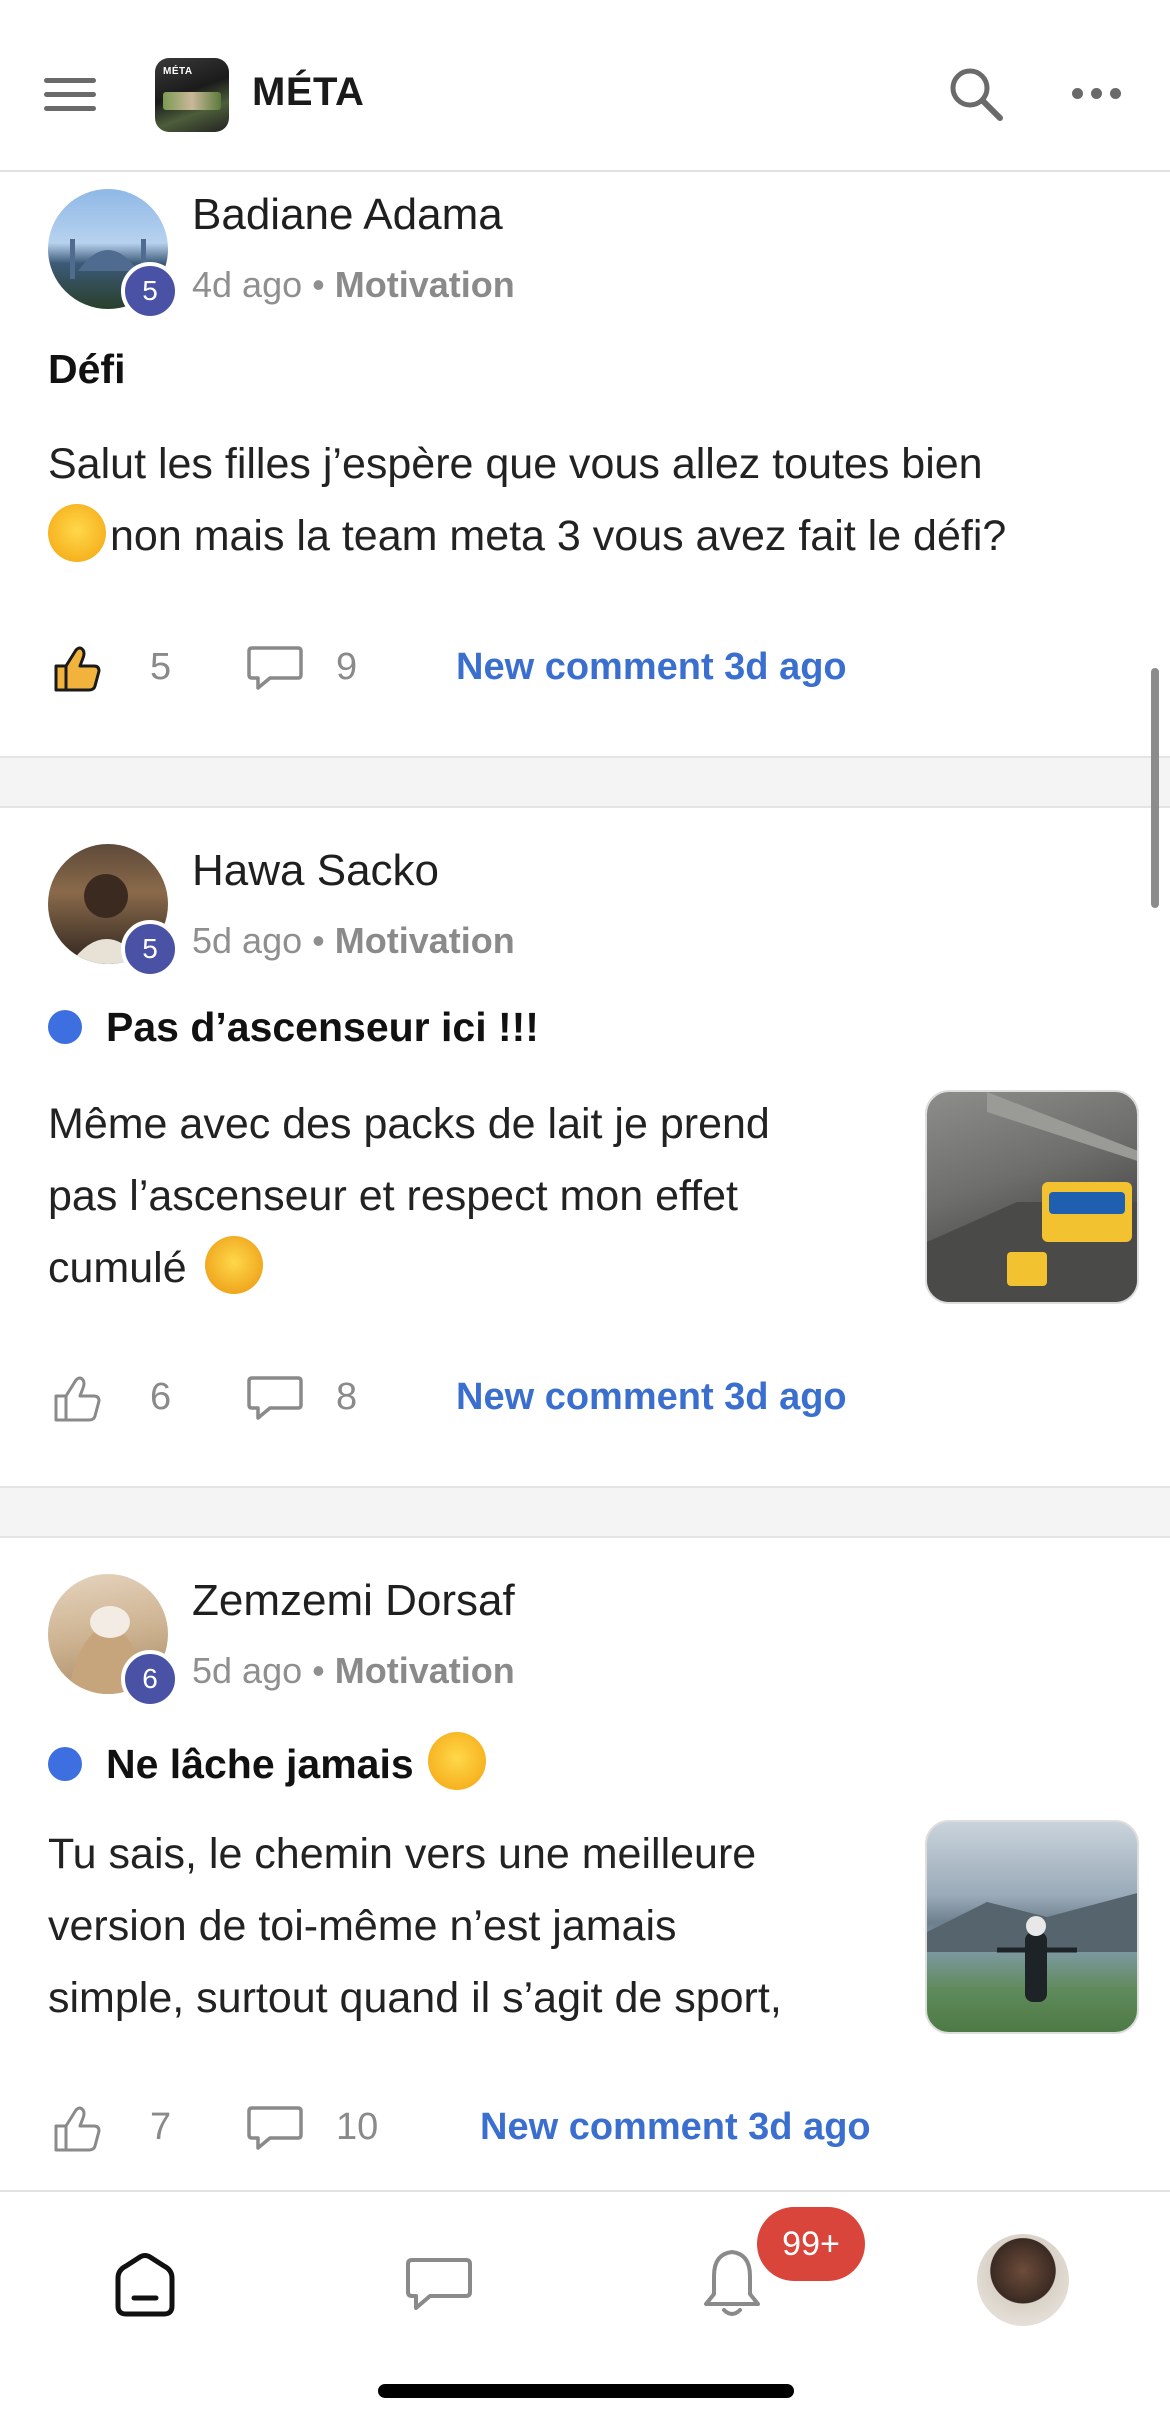  I want to click on post-meta: 4d ago • Motivation, so click(353, 285).